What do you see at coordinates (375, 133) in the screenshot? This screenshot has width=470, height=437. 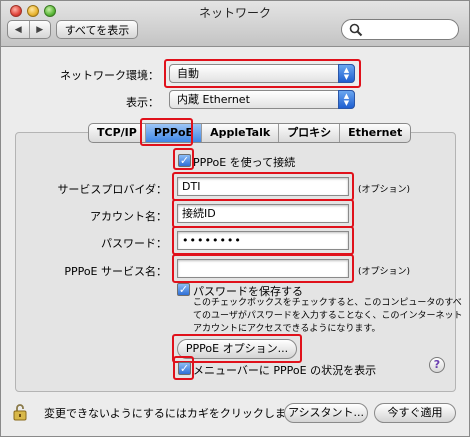 I see `tab-ethernet: Ethernet` at bounding box center [375, 133].